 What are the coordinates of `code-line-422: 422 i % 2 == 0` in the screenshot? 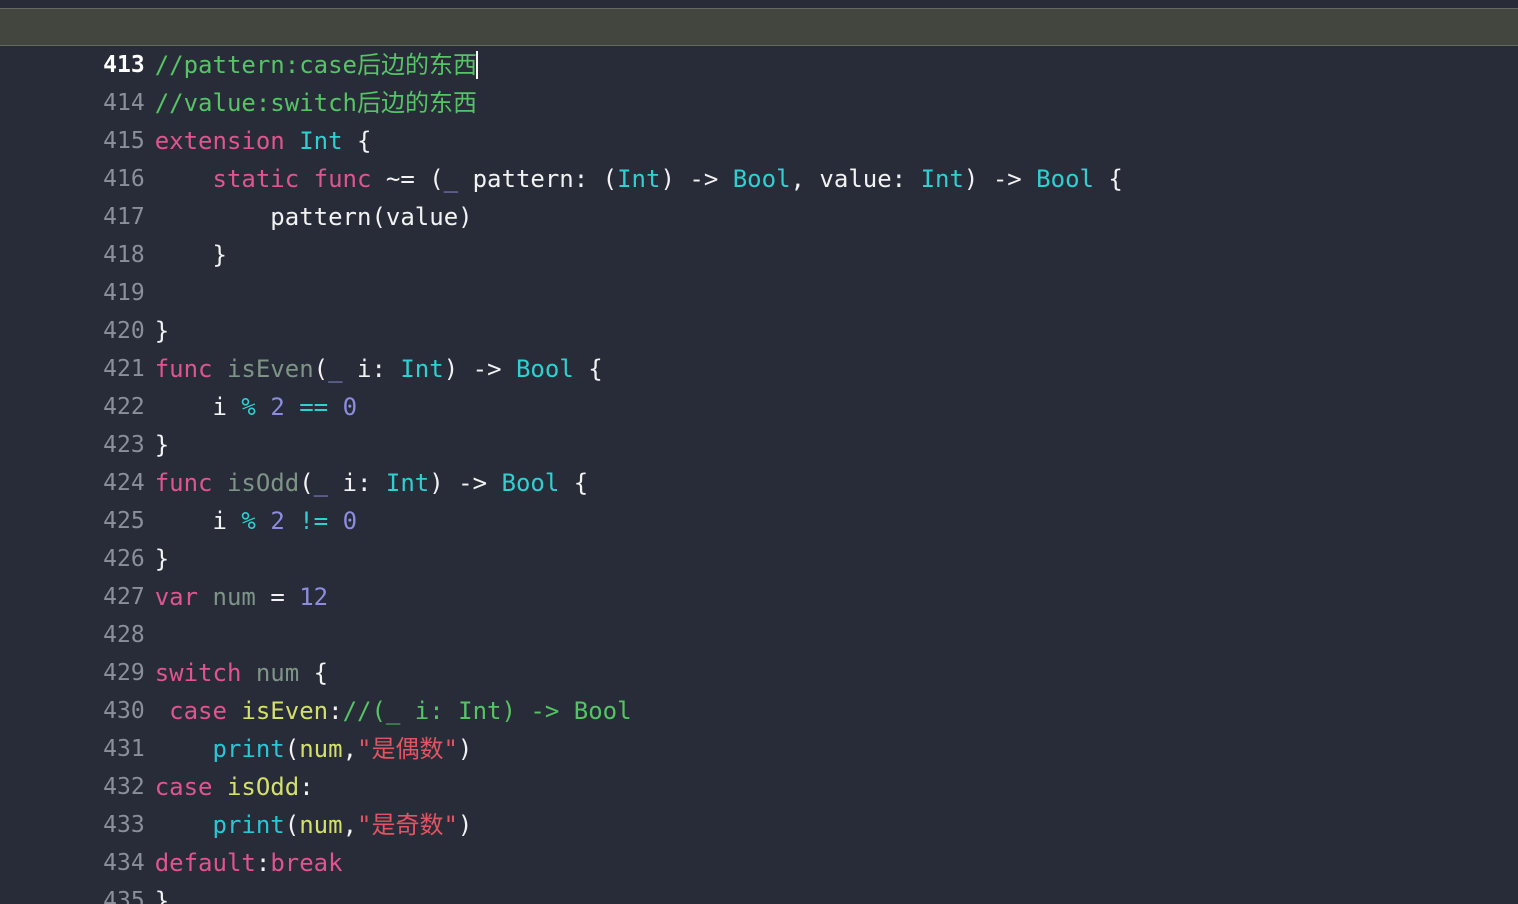 It's located at (759, 385).